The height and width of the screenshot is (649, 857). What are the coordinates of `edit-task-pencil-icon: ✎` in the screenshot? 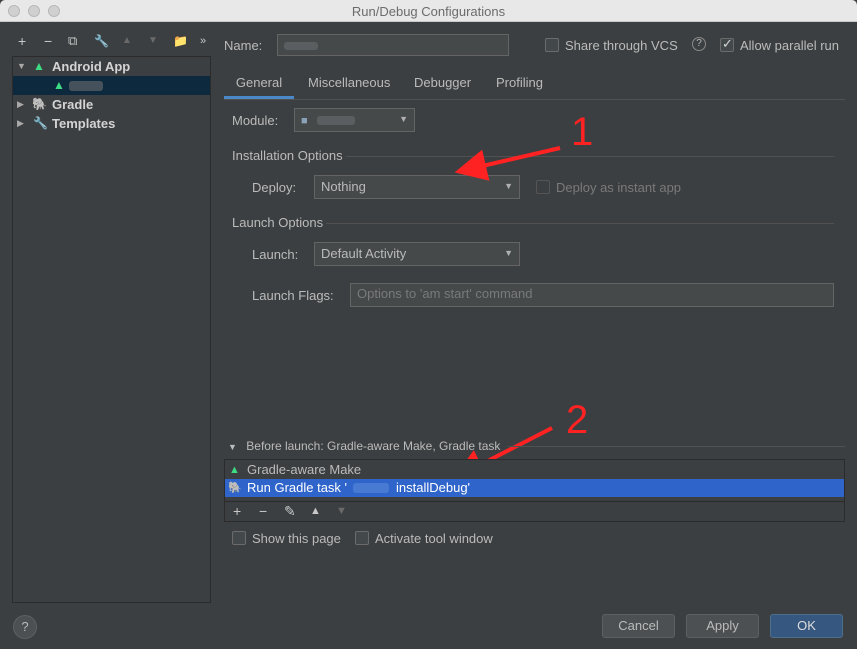 It's located at (290, 511).